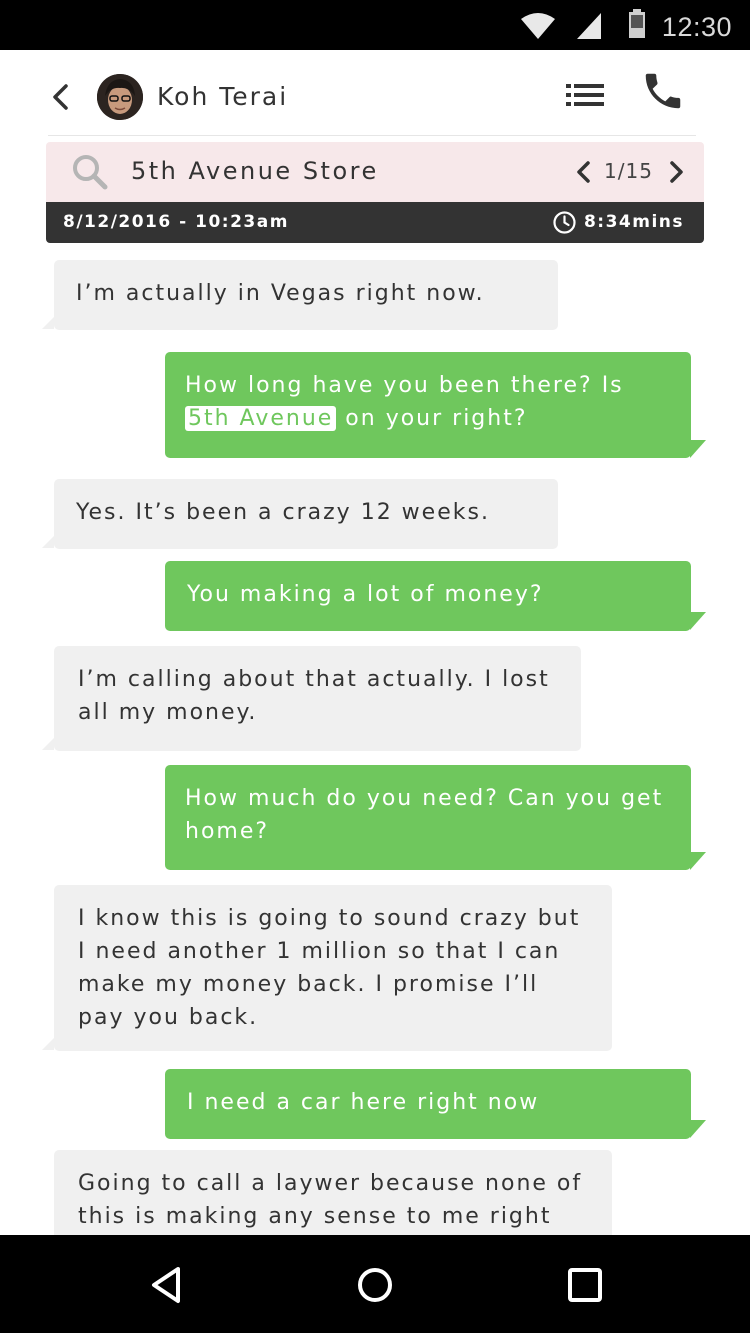  I want to click on message-text: make my money back. I promise I’ll, so click(308, 984).